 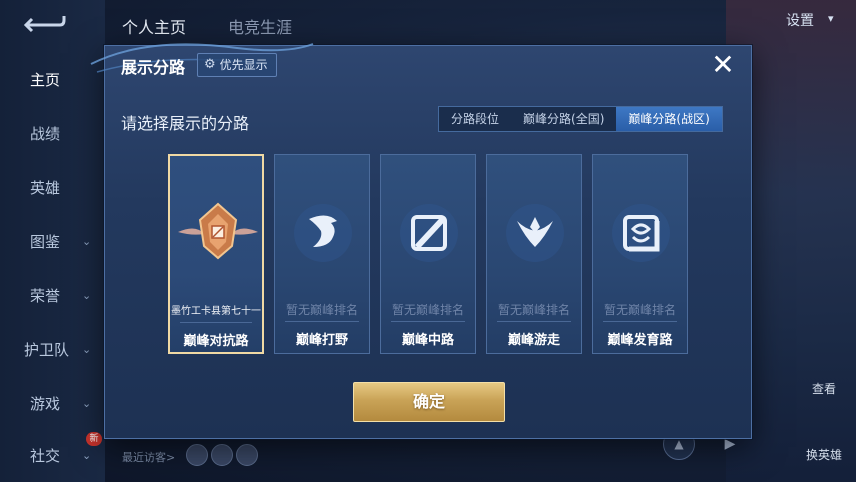 I want to click on dialog-subtitle: 请选择展示的分路, so click(x=185, y=123).